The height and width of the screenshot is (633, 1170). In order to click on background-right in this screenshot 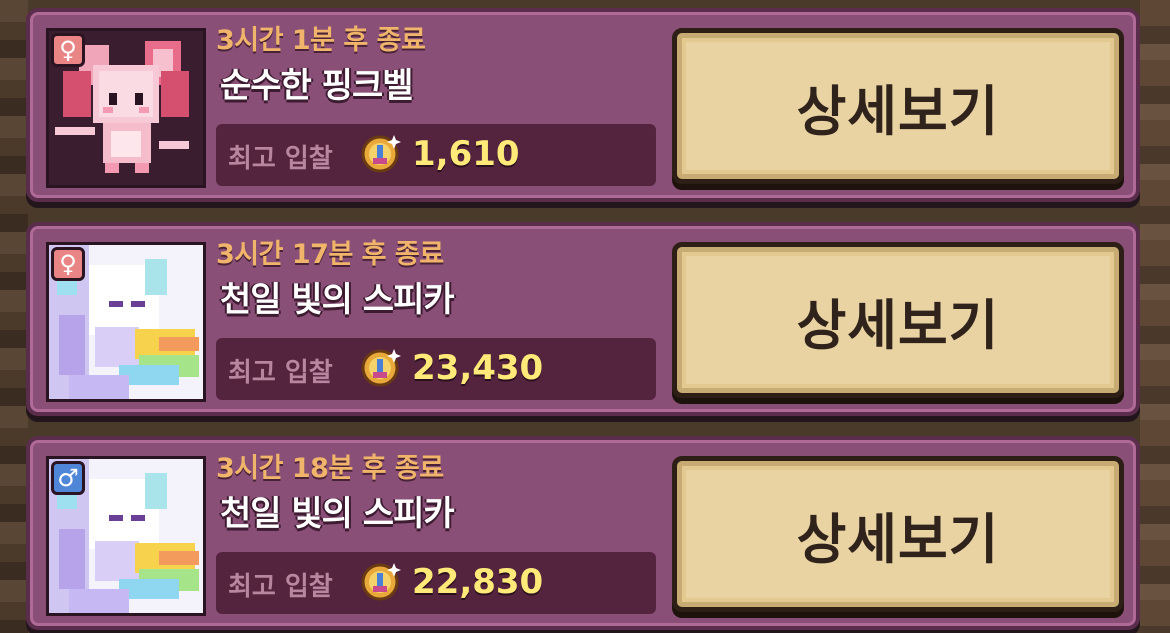, I will do `click(1155, 316)`.